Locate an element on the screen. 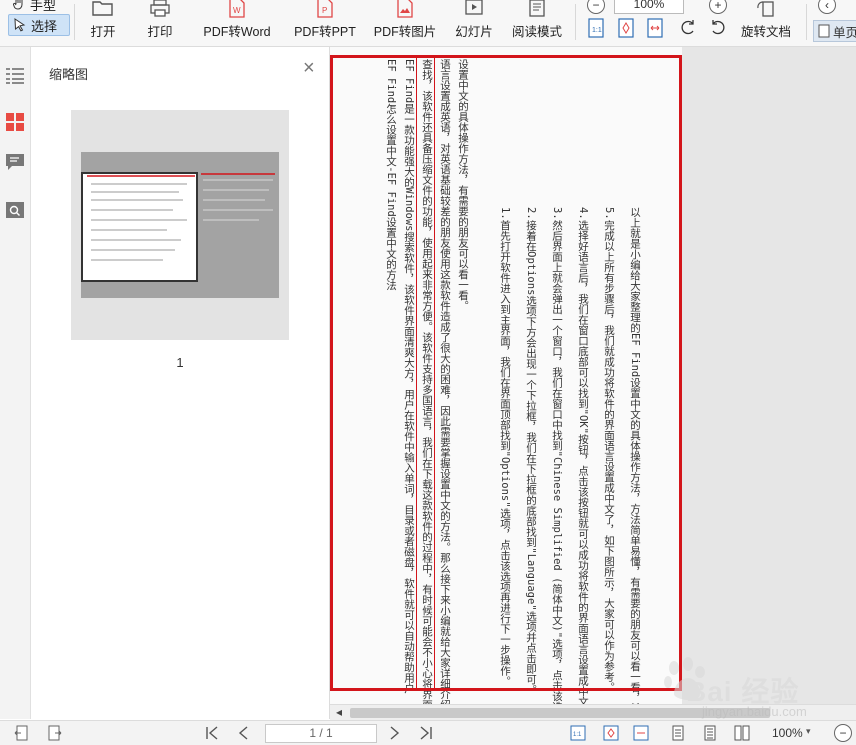 This screenshot has height=745, width=856. print-label: 打印 is located at coordinates (160, 32).